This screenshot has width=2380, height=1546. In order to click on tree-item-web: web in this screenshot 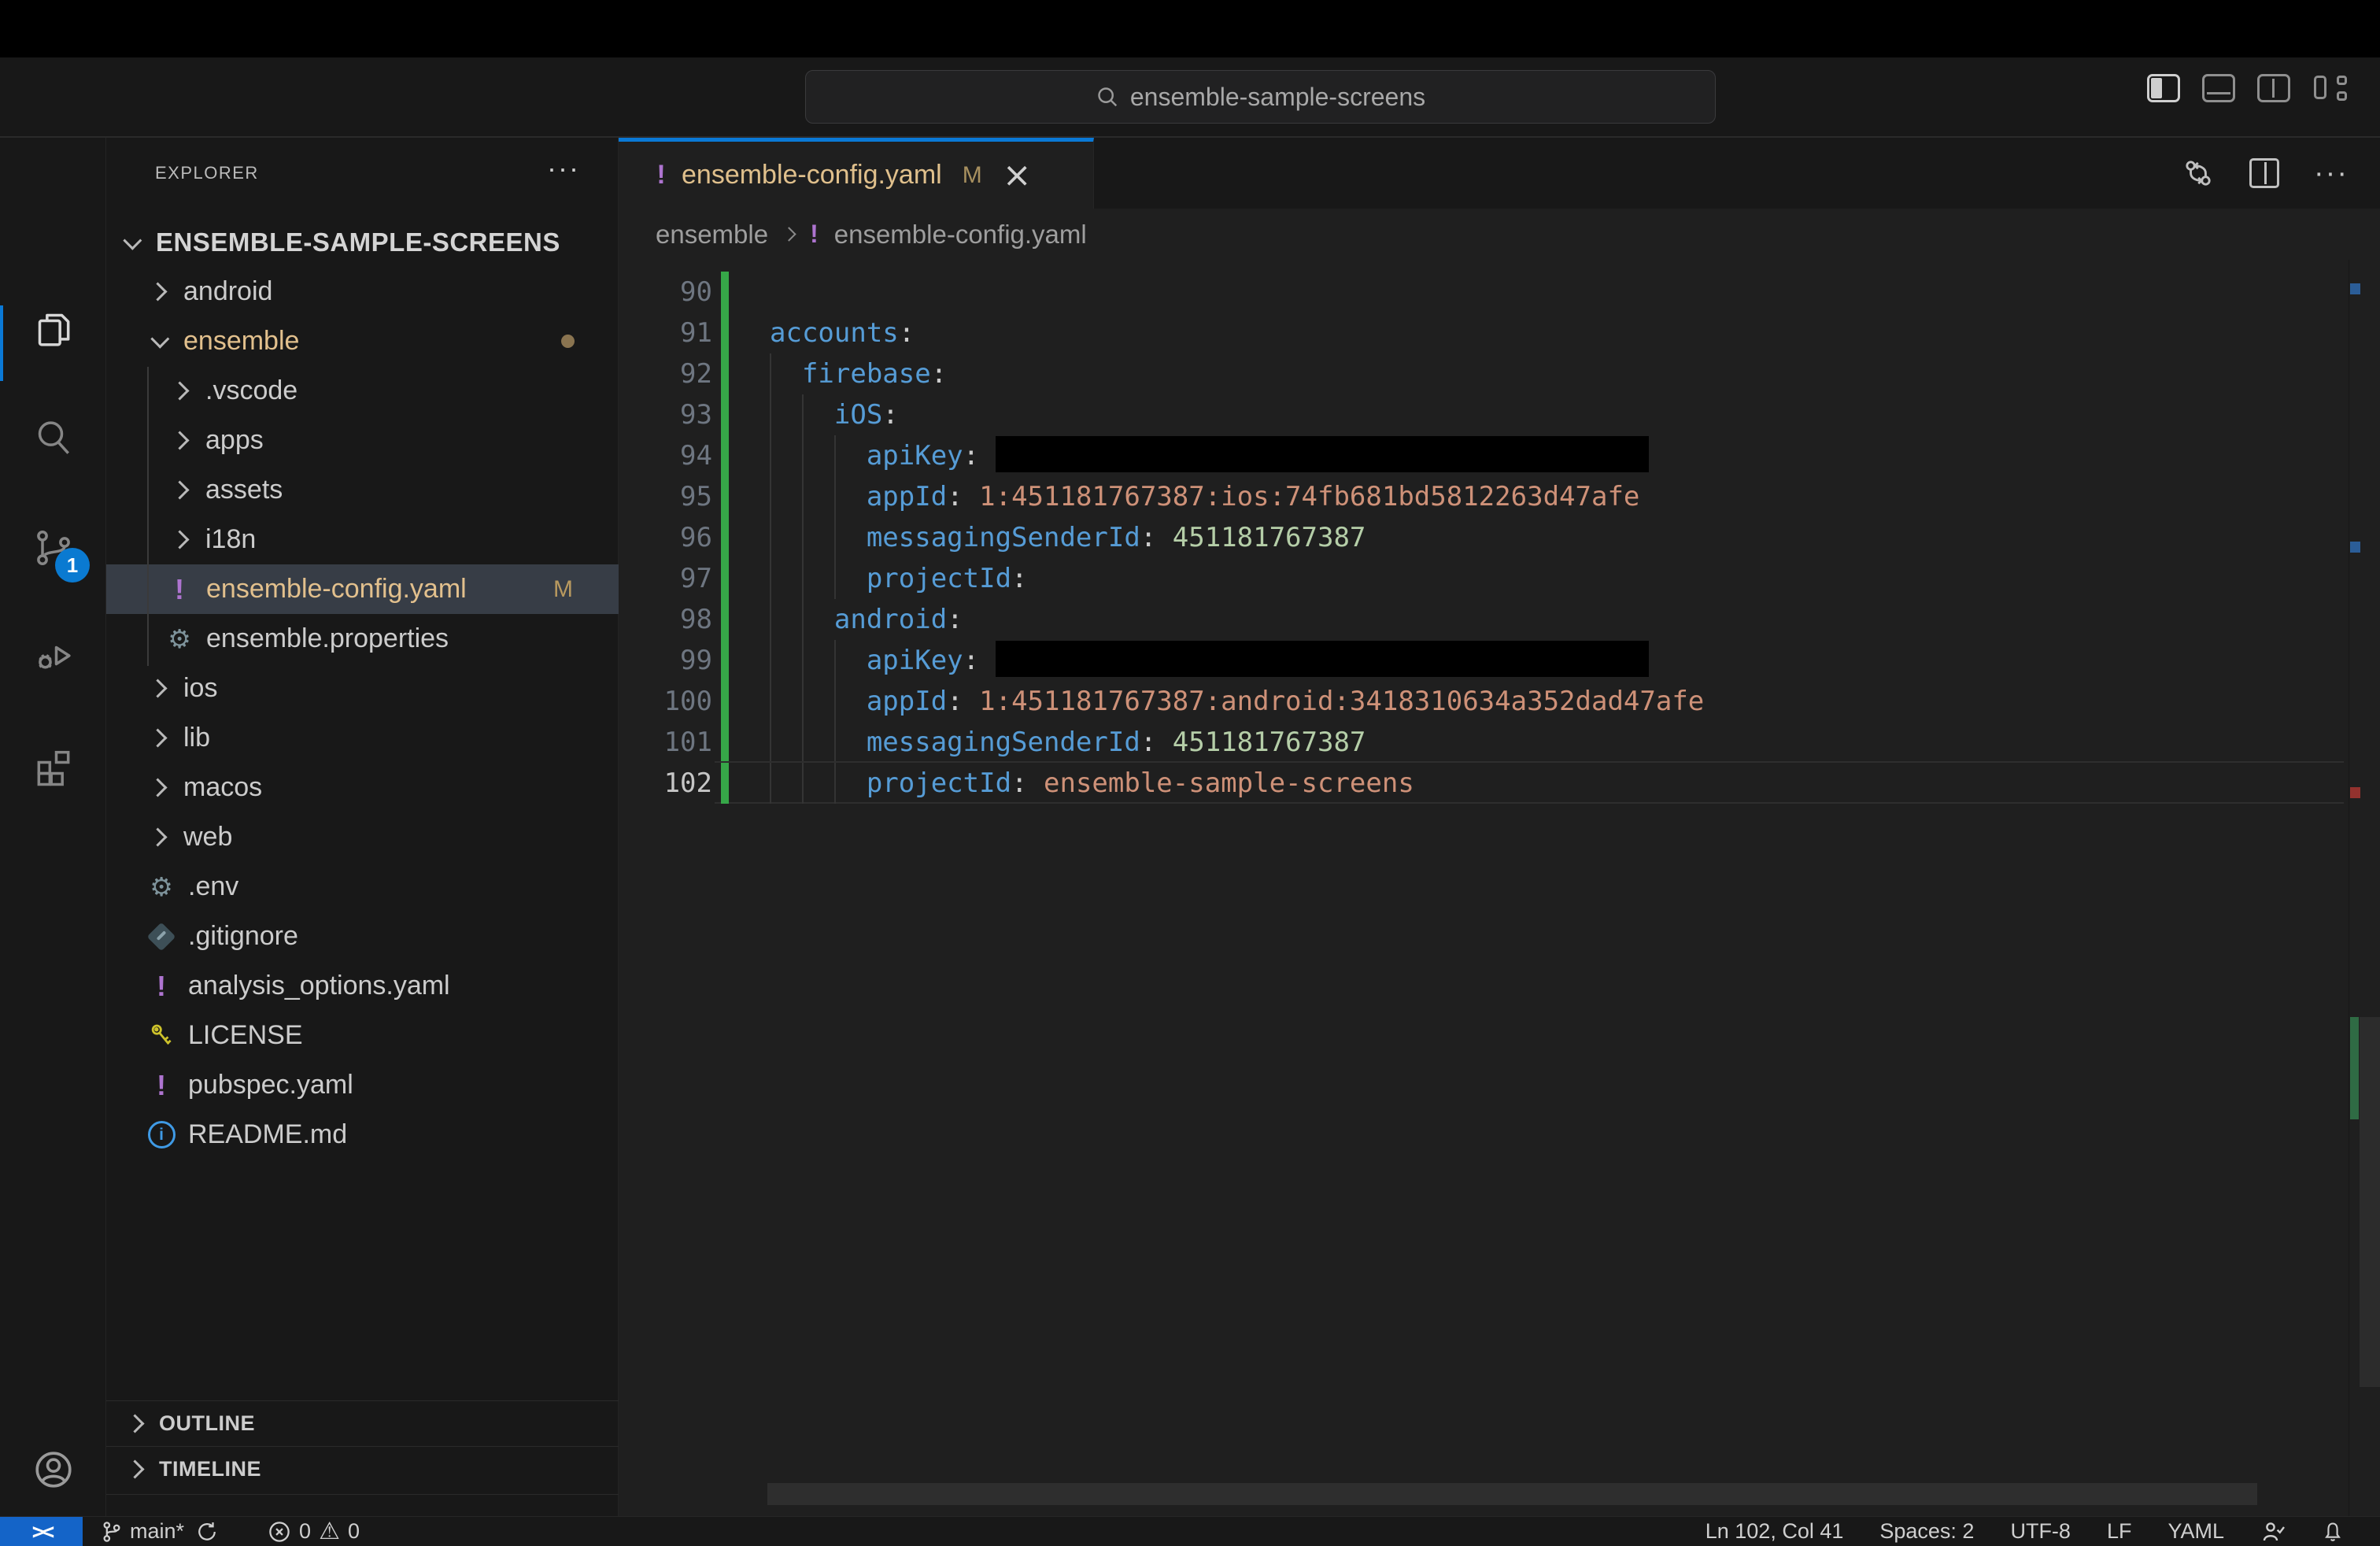, I will do `click(362, 837)`.